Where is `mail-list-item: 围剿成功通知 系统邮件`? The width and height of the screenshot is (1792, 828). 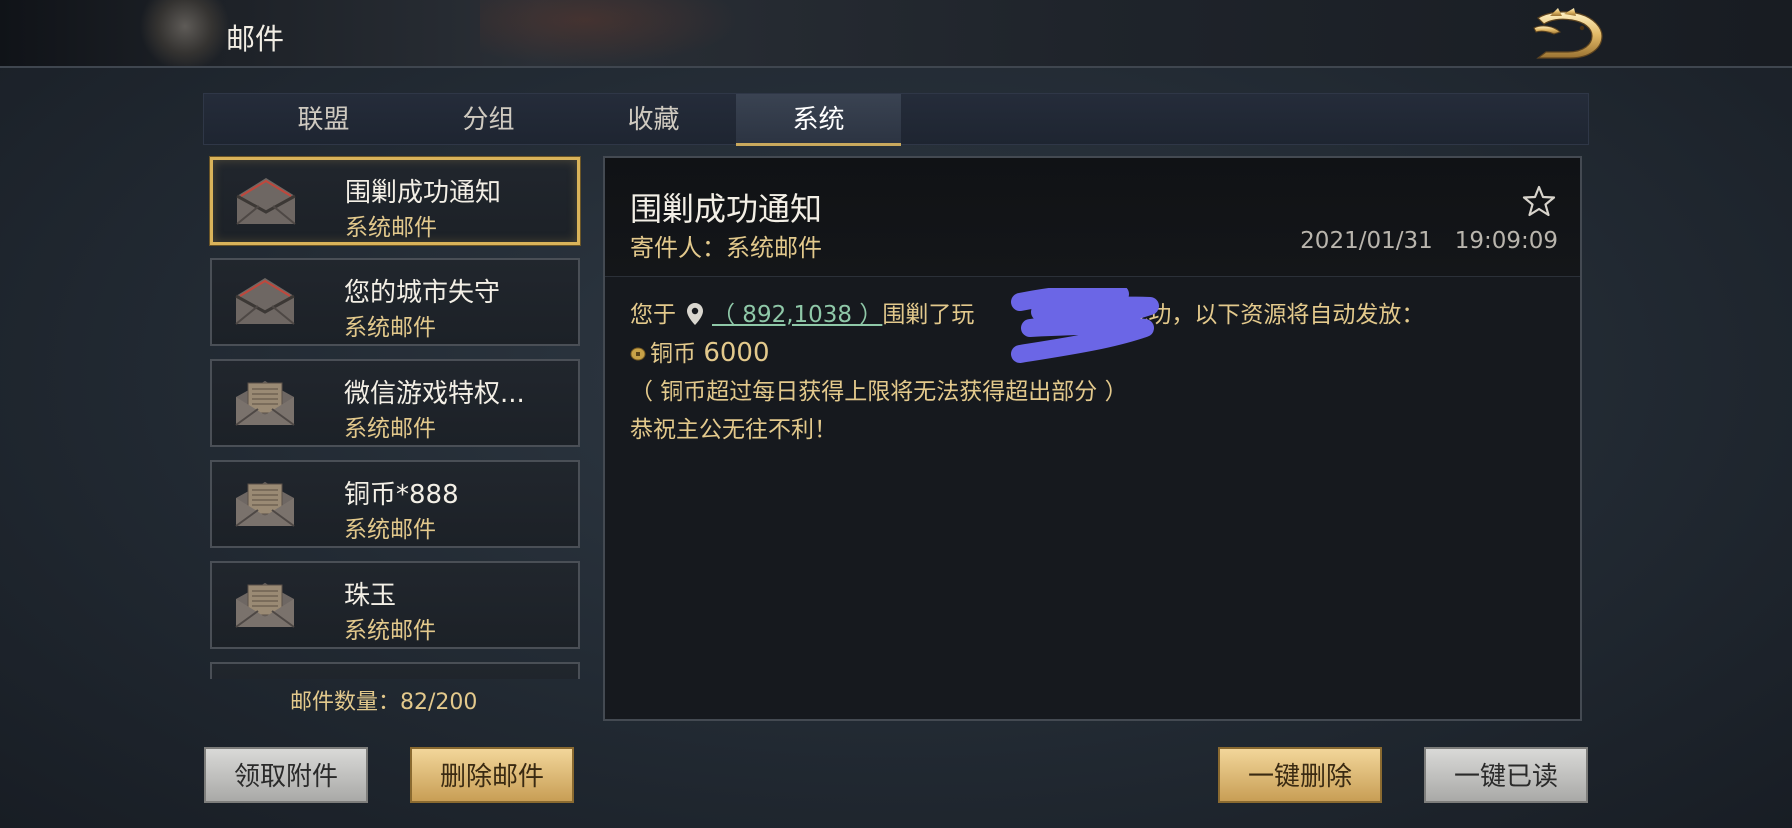
mail-list-item: 围剿成功通知 系统邮件 is located at coordinates (395, 201).